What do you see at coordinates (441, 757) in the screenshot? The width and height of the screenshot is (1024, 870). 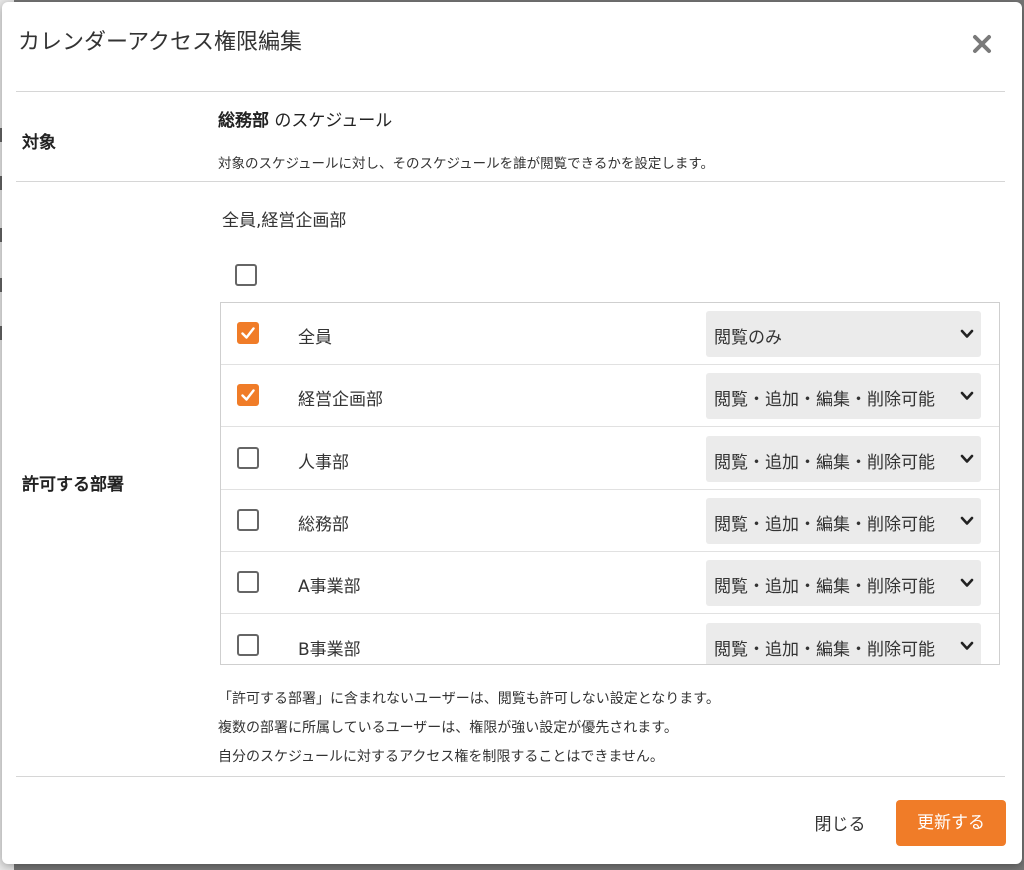 I see `note-3: 自分のスケジュールに対するアクセス権を制限することはできません。` at bounding box center [441, 757].